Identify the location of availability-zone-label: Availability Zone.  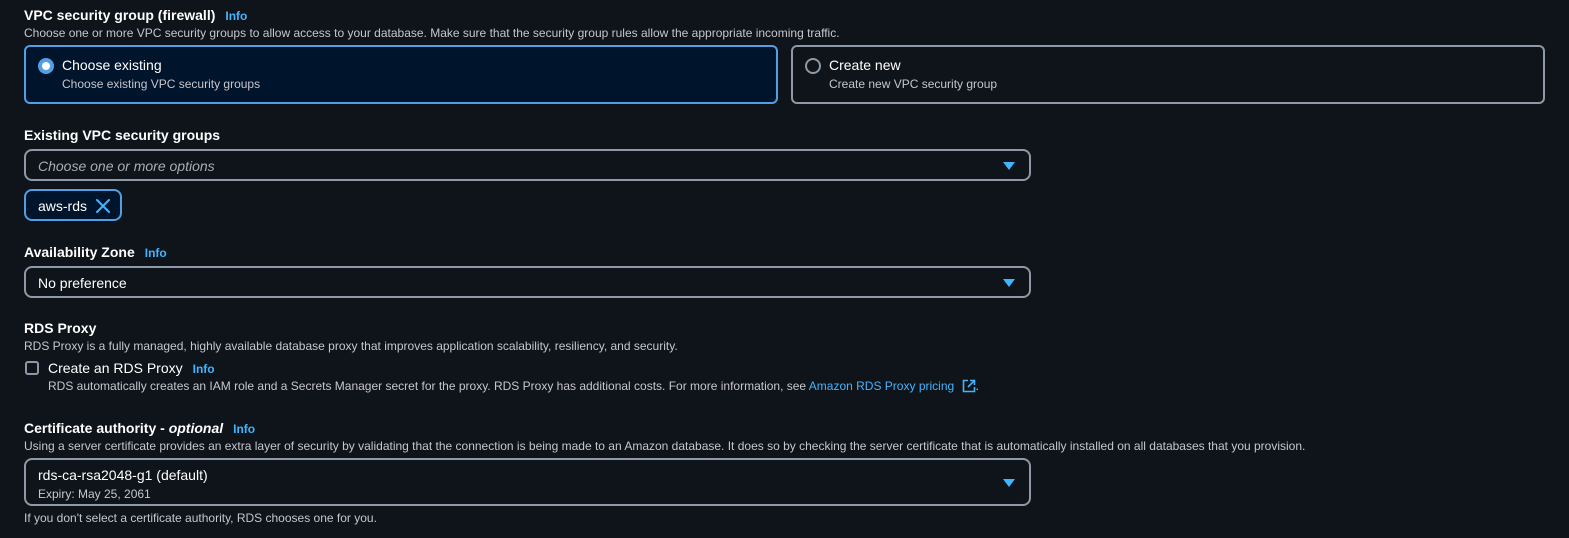
(79, 252).